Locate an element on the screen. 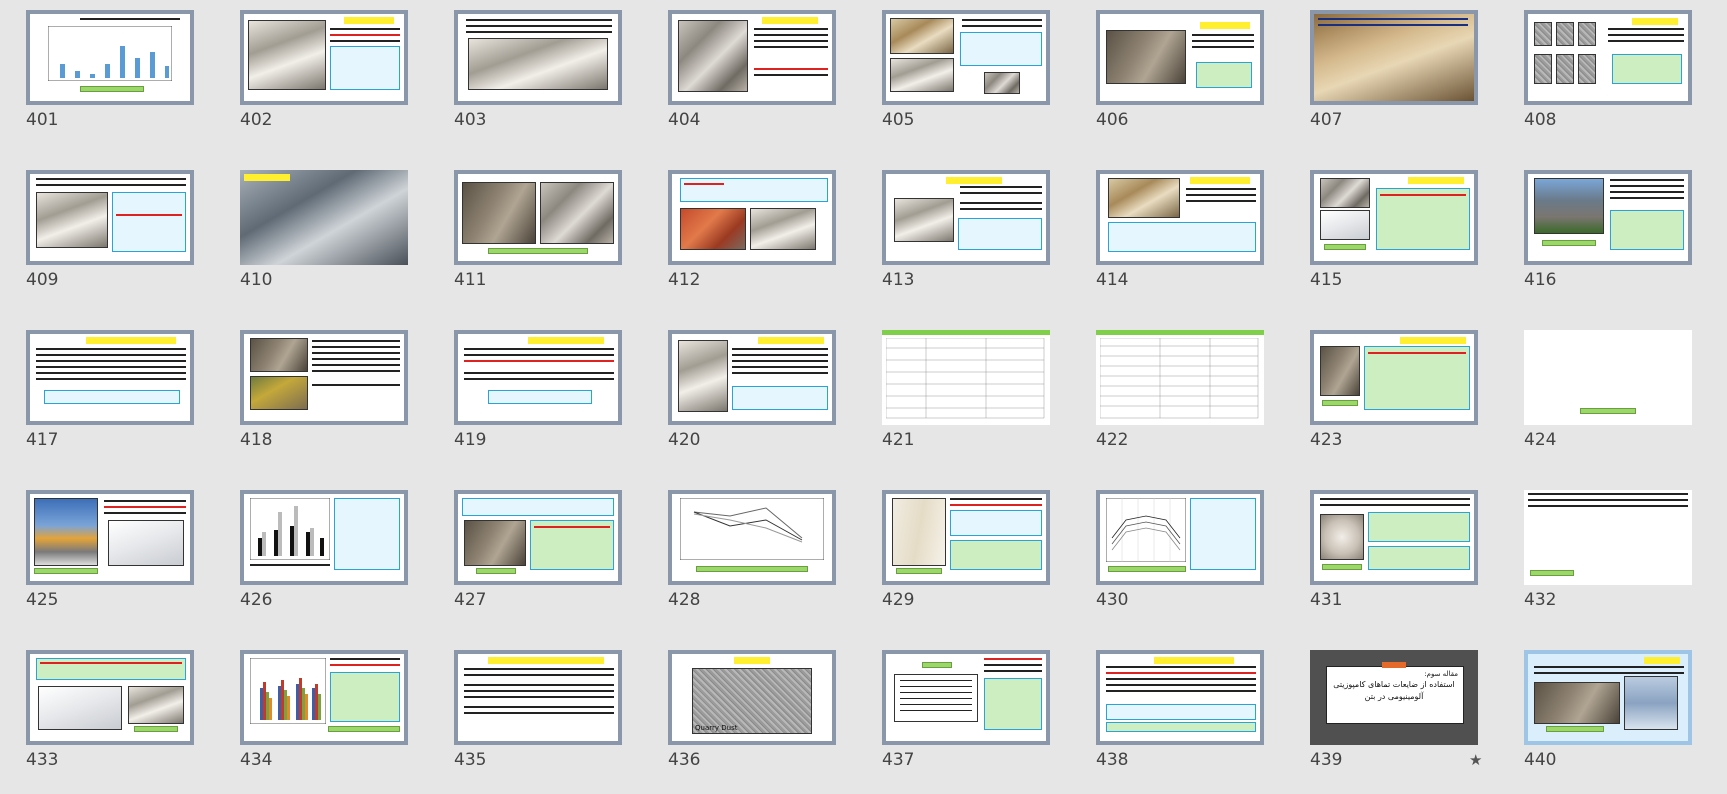 This screenshot has height=794, width=1727. slide-thumbnail: 430 is located at coordinates (1180, 562).